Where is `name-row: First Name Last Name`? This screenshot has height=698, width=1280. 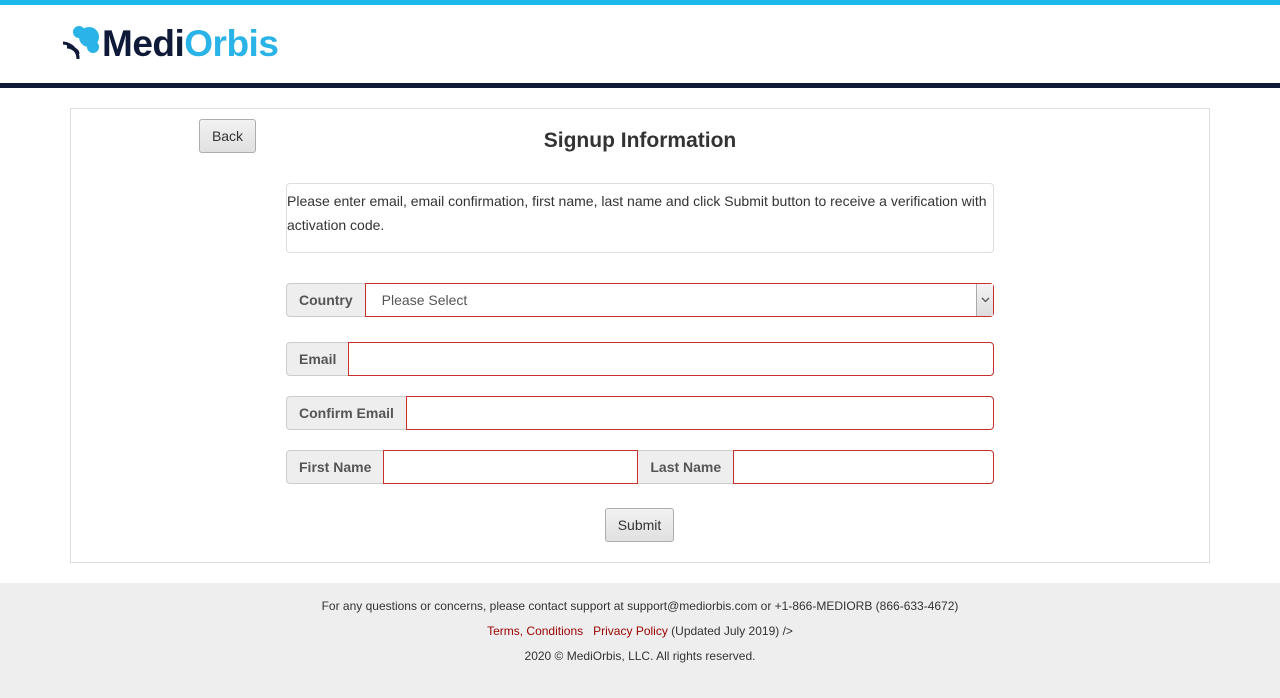
name-row: First Name Last Name is located at coordinates (640, 467).